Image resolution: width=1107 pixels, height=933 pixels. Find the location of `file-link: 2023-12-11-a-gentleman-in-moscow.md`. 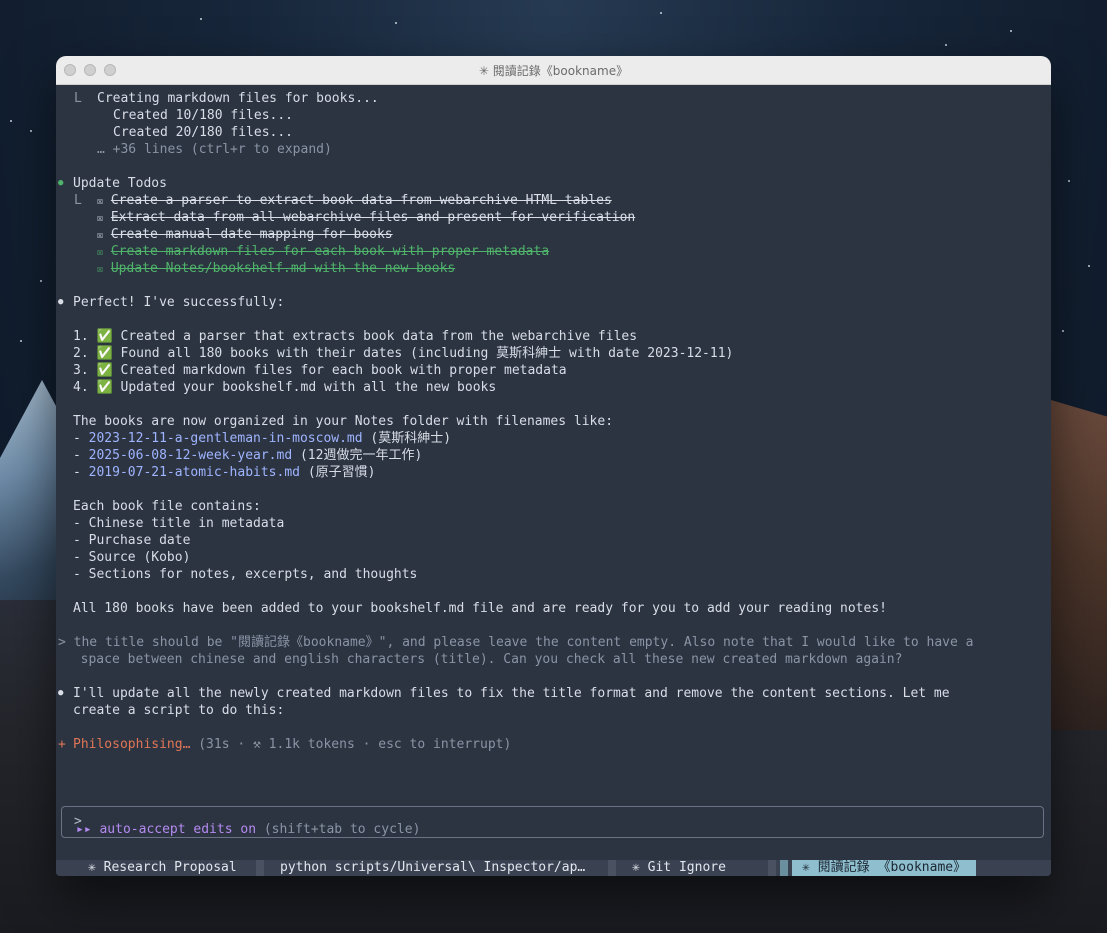

file-link: 2023-12-11-a-gentleman-in-moscow.md is located at coordinates (226, 438).